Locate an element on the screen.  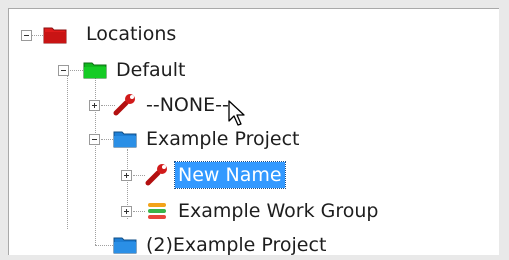
tree-node-example-project-2: (2)Example Project is located at coordinates (189, 242).